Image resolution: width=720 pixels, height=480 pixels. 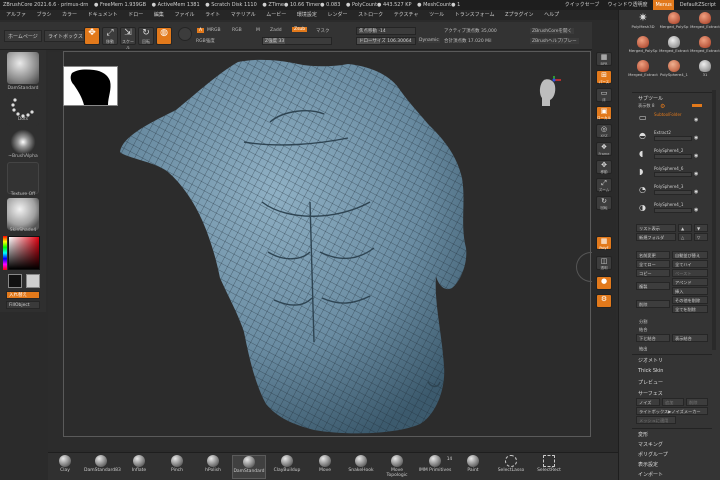 What do you see at coordinates (103, 15) in the screenshot?
I see `menu-document: ドキュメント` at bounding box center [103, 15].